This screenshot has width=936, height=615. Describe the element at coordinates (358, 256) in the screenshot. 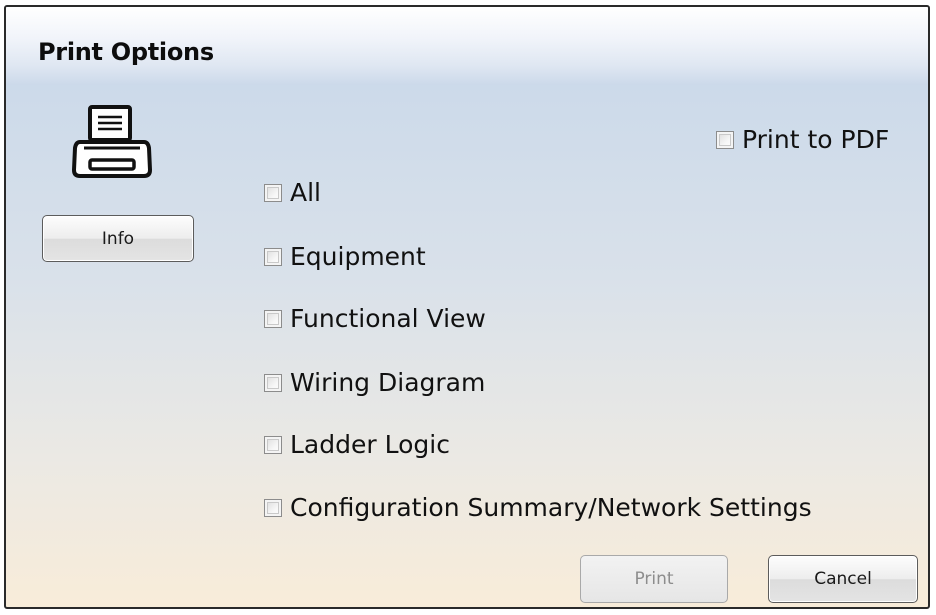

I see `option-equipment-label: Equipment` at that location.